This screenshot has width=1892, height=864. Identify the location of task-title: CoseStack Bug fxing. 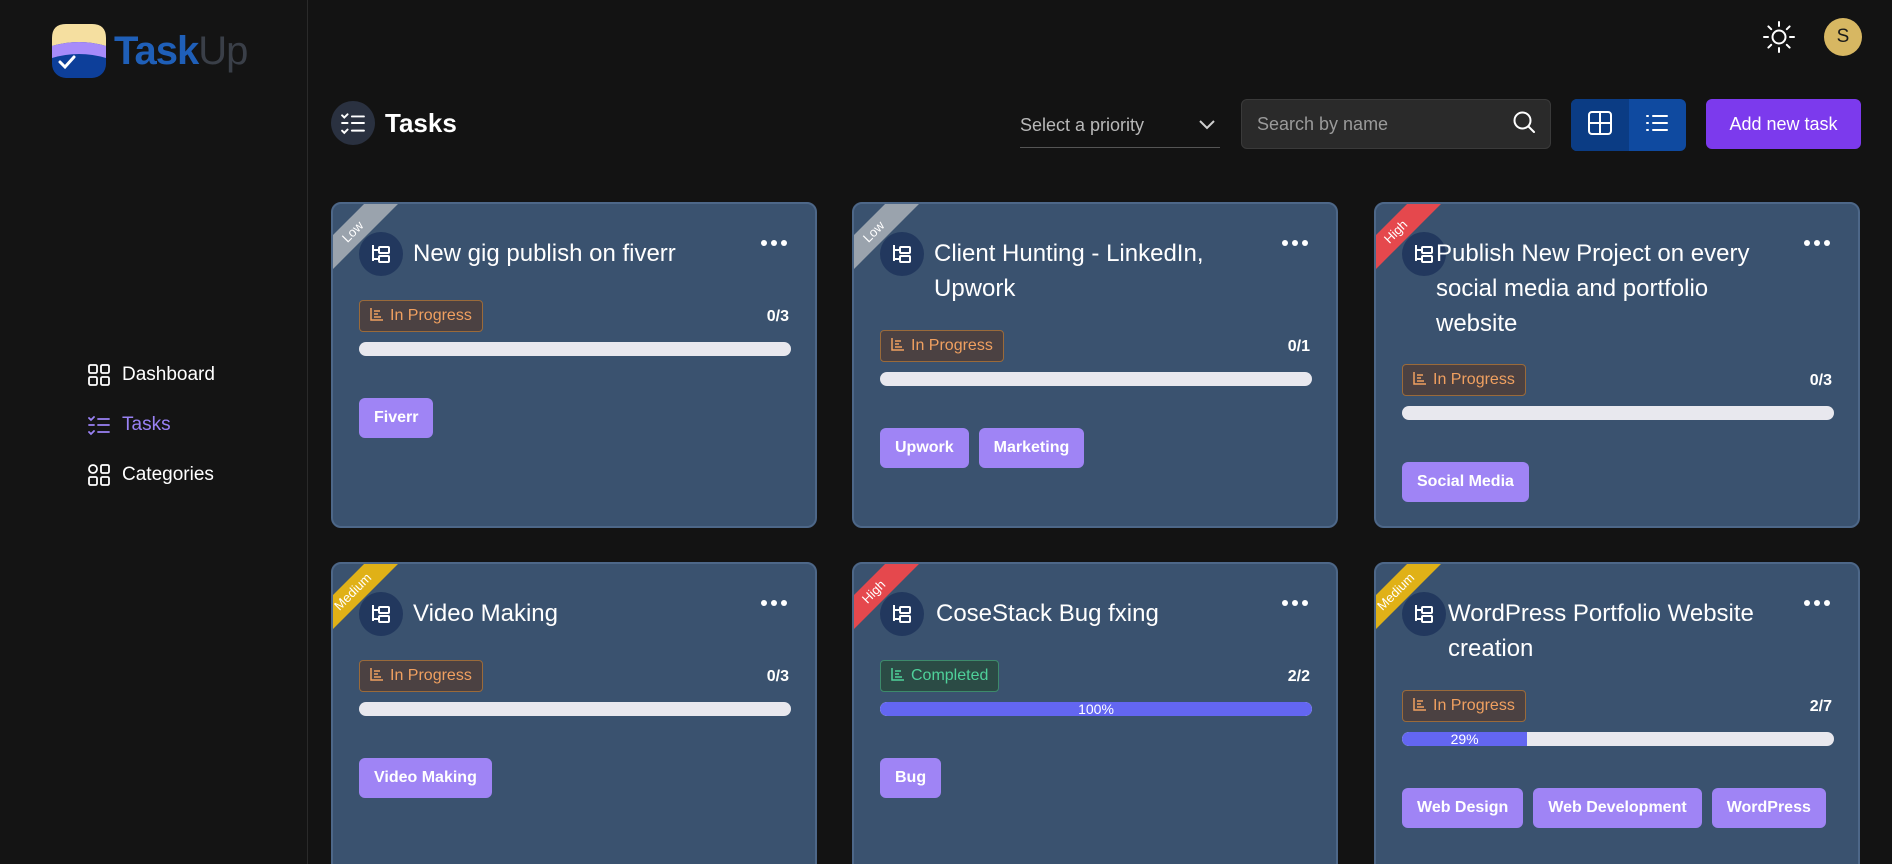
(1047, 613).